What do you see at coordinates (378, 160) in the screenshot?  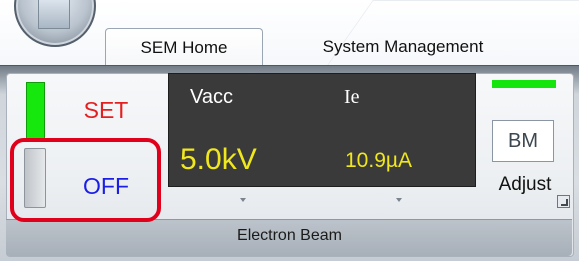 I see `ie-value: 10.9µA` at bounding box center [378, 160].